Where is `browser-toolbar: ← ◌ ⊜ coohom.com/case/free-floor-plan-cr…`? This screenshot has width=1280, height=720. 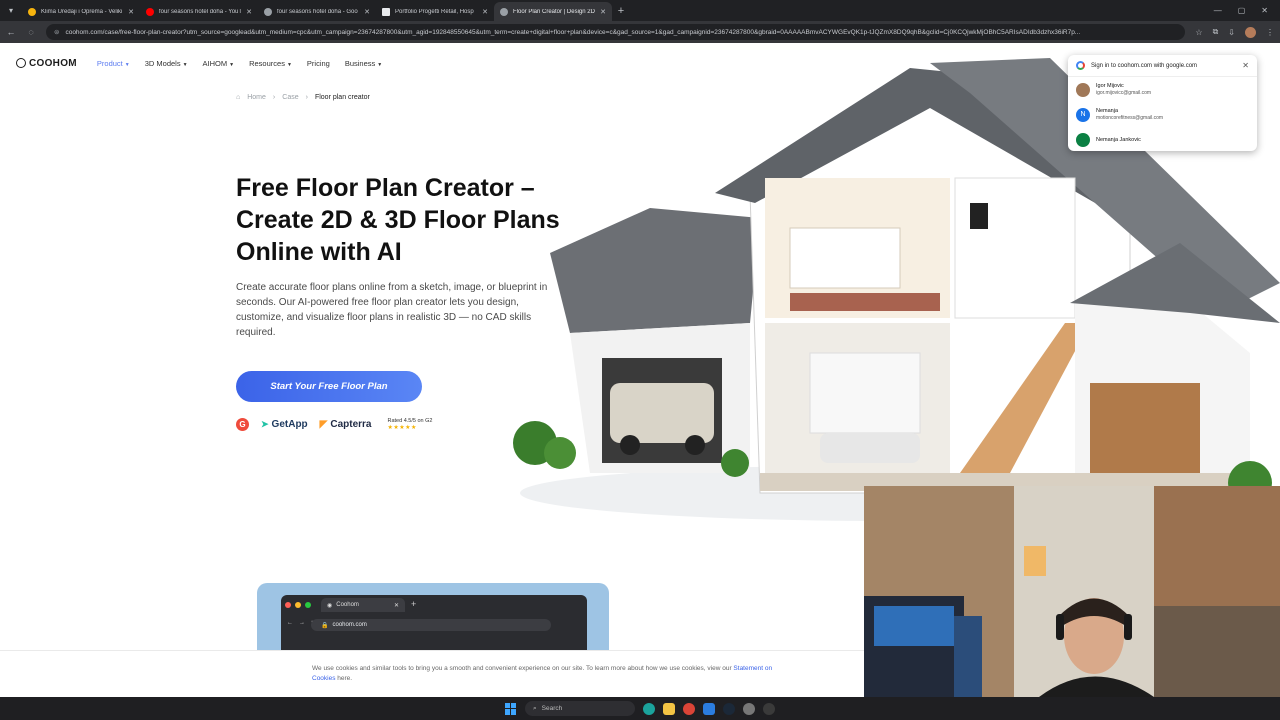 browser-toolbar: ← ◌ ⊜ coohom.com/case/free-floor-plan-cr… is located at coordinates (640, 32).